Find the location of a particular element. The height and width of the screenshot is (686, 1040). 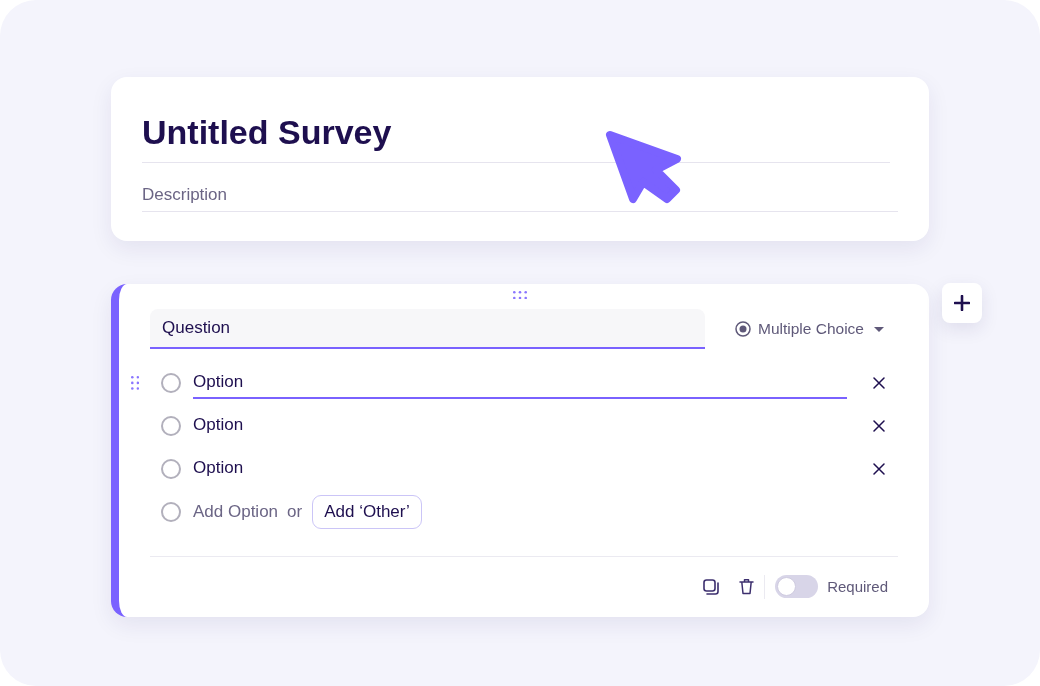

trash-icon is located at coordinates (747, 586).